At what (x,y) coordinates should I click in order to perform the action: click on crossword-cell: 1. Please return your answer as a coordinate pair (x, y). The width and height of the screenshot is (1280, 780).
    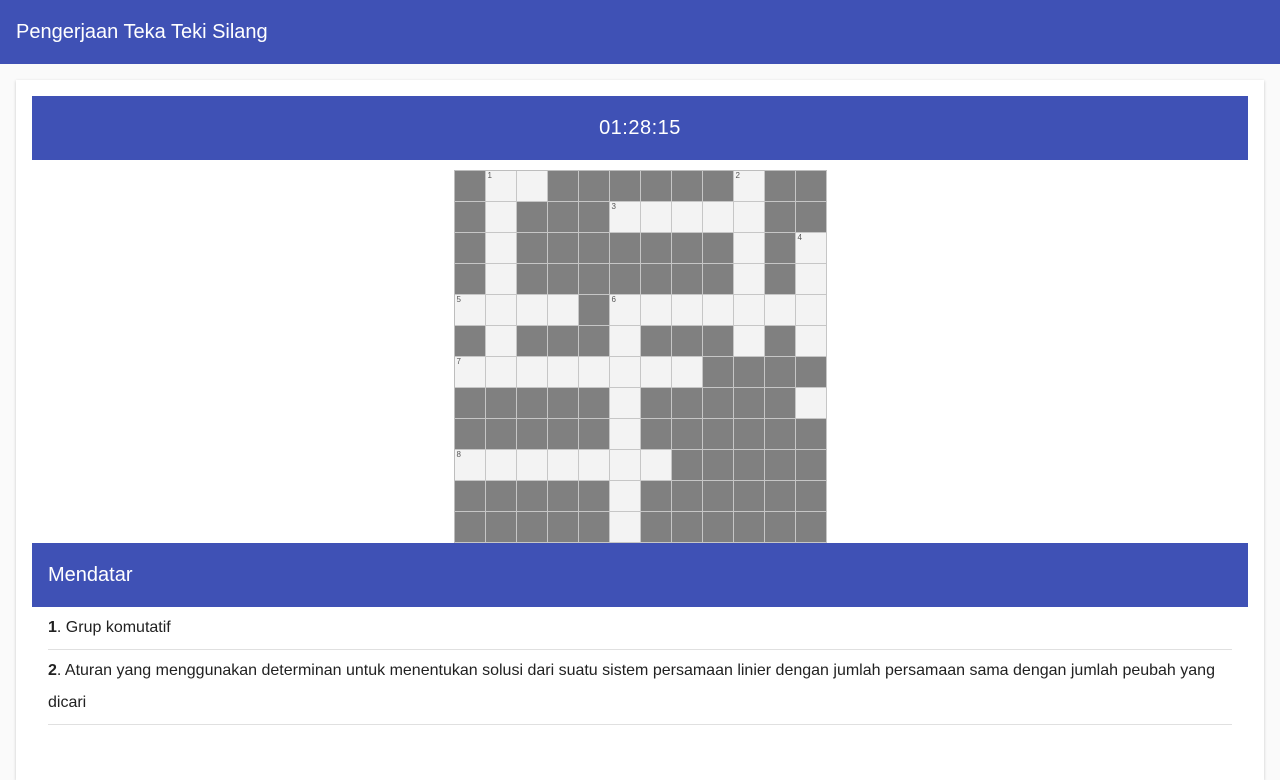
    Looking at the image, I should click on (501, 186).